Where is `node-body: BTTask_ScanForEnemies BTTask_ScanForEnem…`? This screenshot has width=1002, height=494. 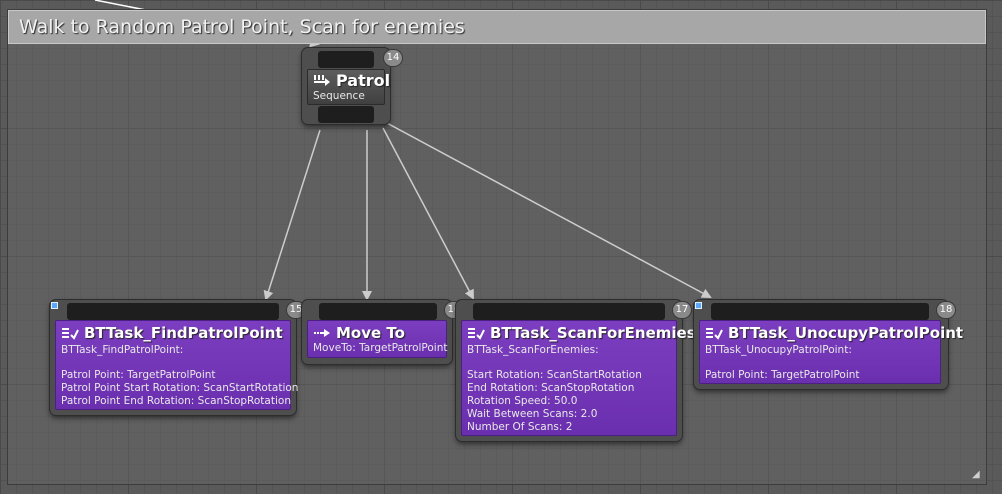 node-body: BTTask_ScanForEnemies BTTask_ScanForEnem… is located at coordinates (578, 378).